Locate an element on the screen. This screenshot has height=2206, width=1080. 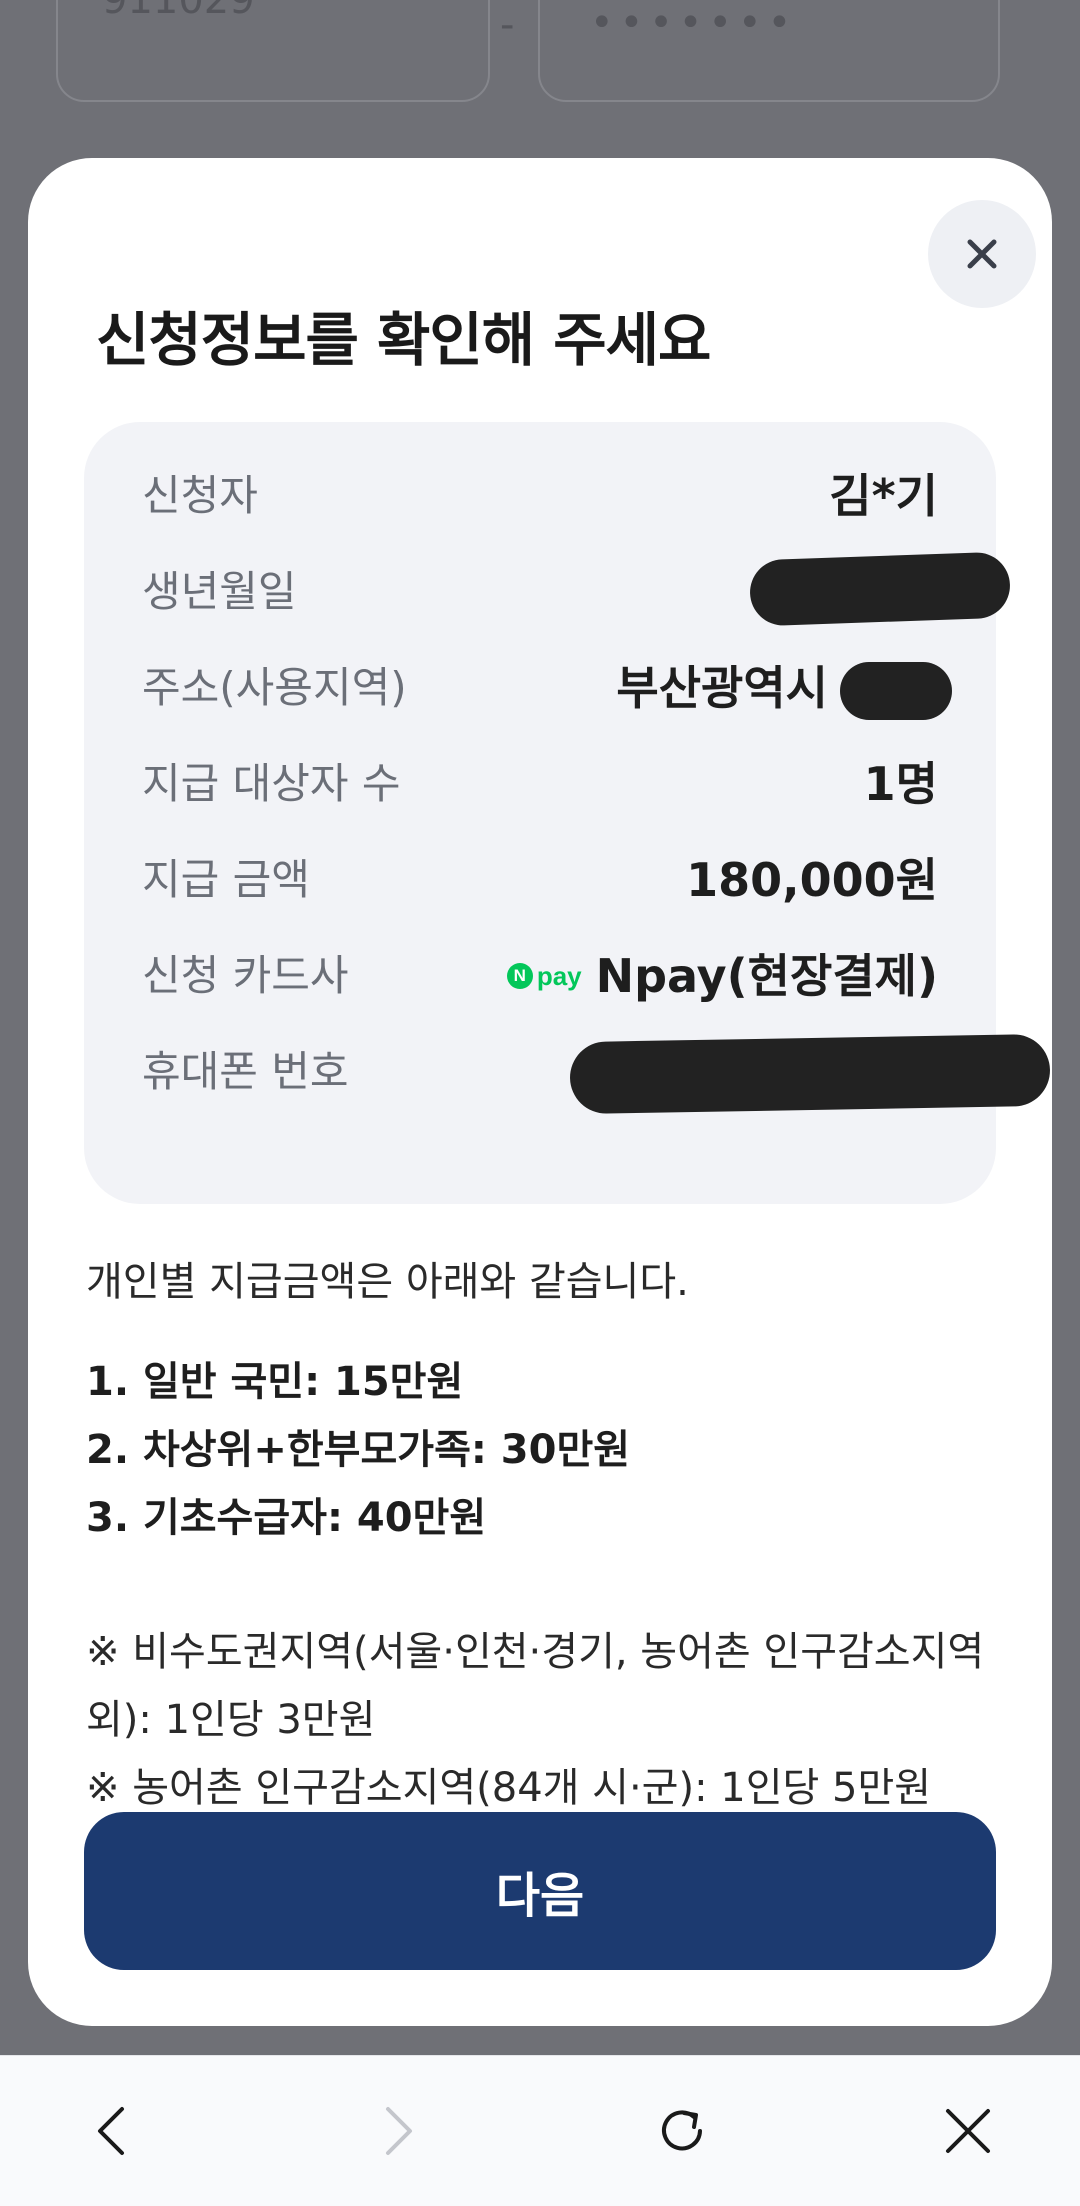
forward-icon is located at coordinates (399, 2131).